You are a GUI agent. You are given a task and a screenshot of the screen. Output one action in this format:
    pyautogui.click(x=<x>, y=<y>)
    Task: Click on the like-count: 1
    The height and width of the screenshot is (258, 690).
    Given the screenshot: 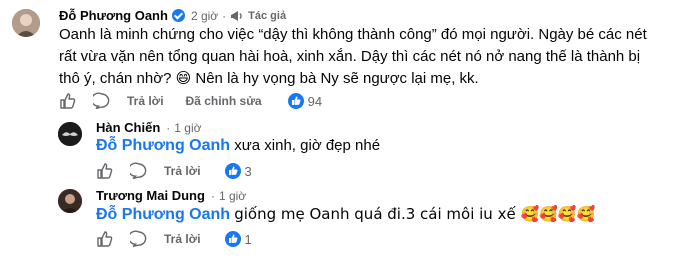 What is the action you would take?
    pyautogui.click(x=238, y=239)
    